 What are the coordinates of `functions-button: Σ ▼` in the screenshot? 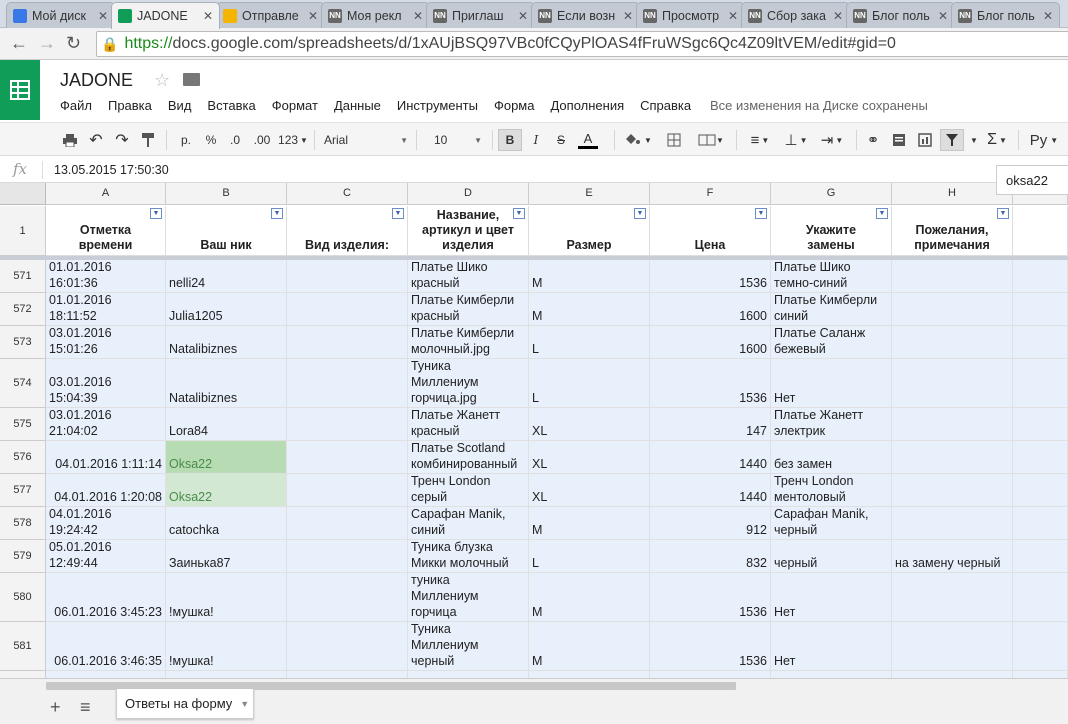 It's located at (997, 140).